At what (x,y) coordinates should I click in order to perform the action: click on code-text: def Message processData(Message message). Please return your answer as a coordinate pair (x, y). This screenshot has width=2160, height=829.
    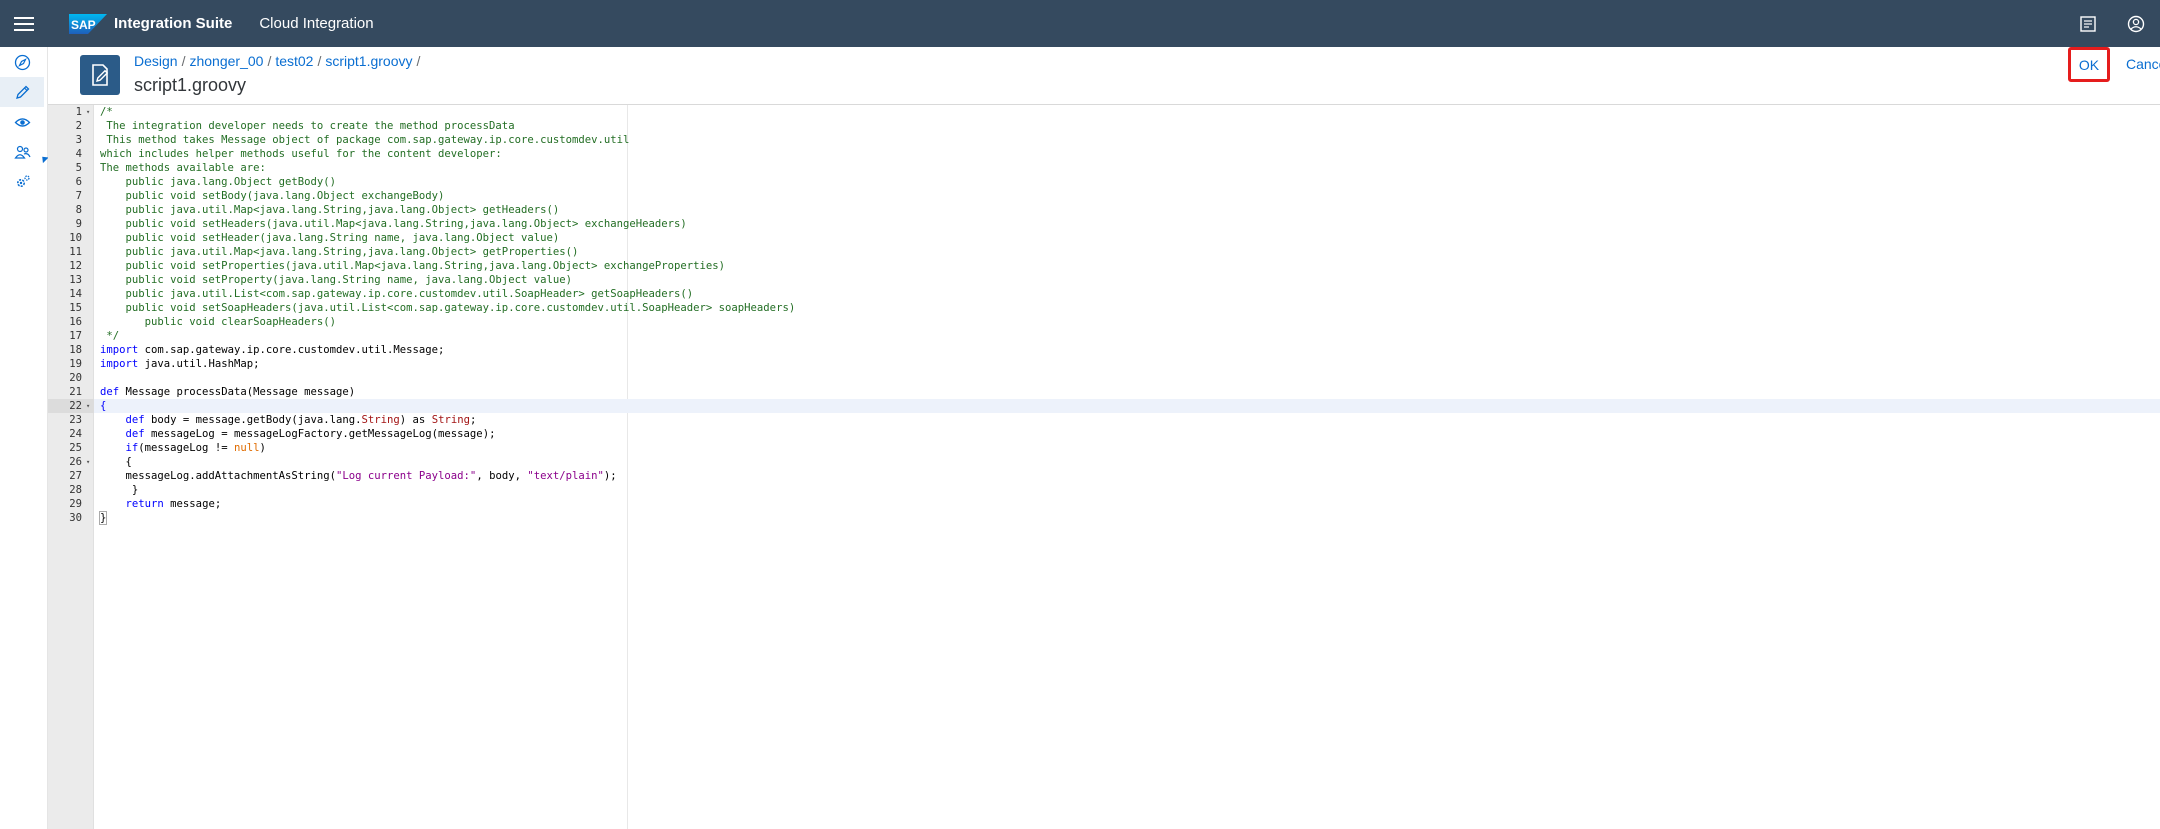
    Looking at the image, I should click on (227, 392).